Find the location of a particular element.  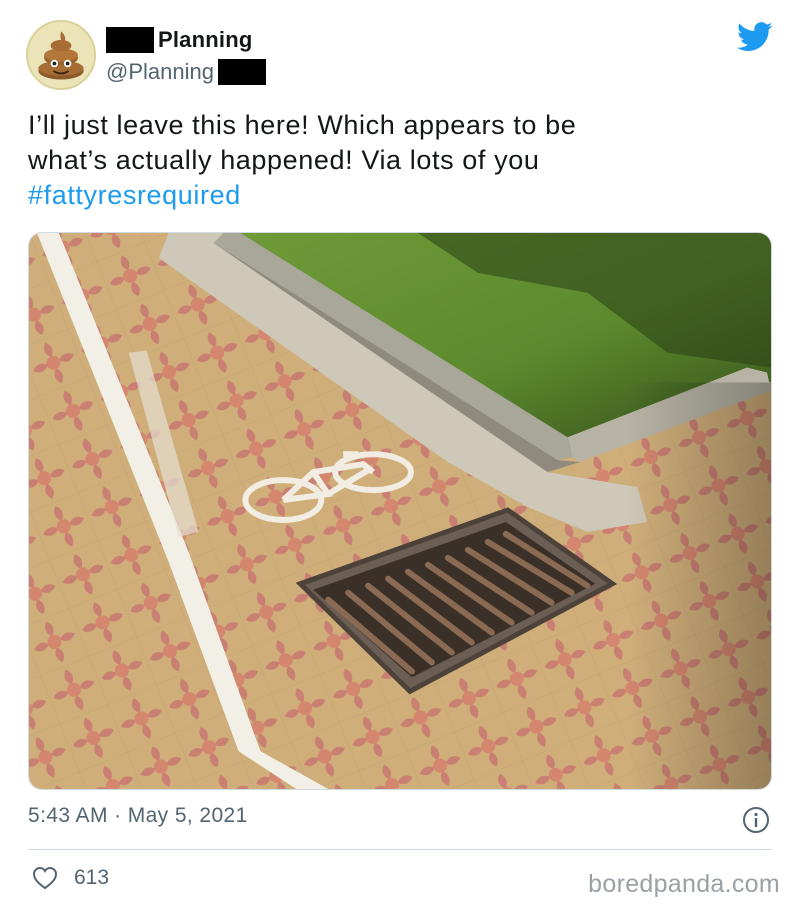

heart-icon is located at coordinates (45, 878).